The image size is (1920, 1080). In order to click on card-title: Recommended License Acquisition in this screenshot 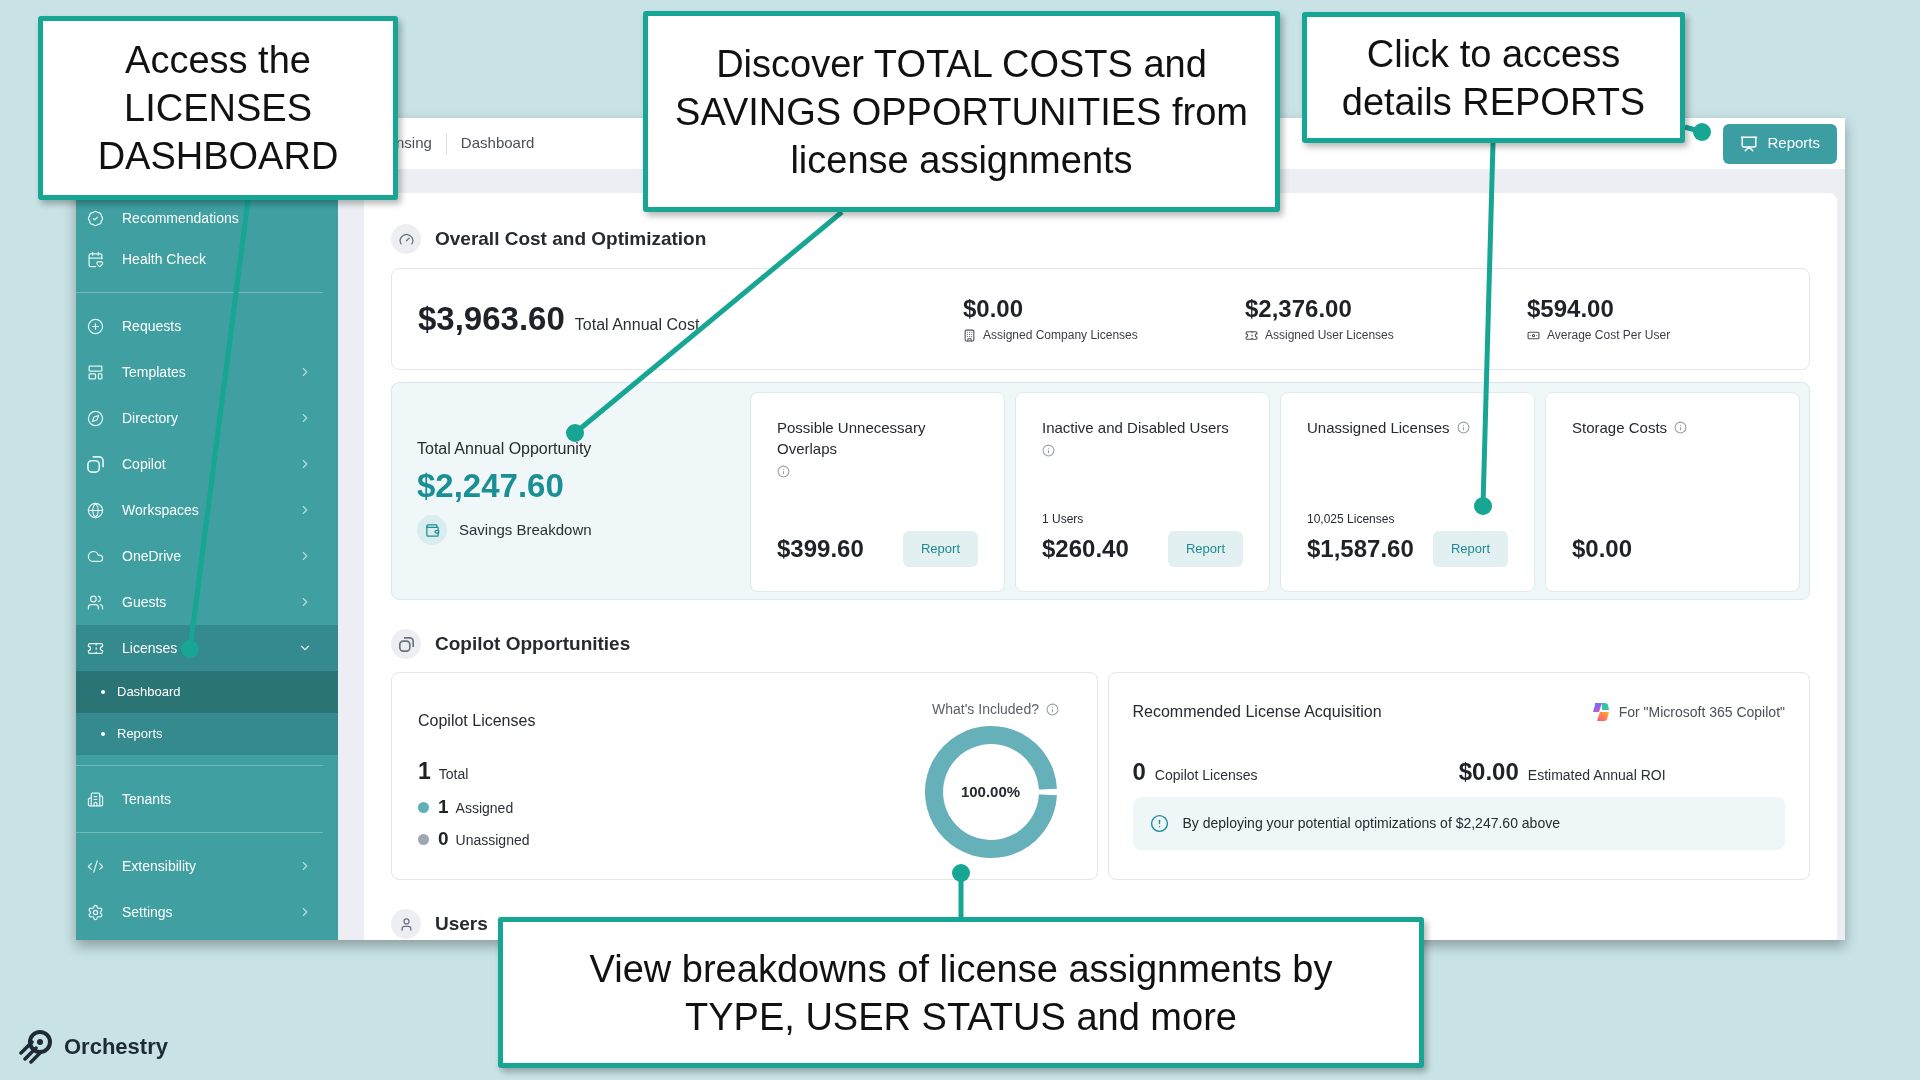, I will do `click(1257, 712)`.